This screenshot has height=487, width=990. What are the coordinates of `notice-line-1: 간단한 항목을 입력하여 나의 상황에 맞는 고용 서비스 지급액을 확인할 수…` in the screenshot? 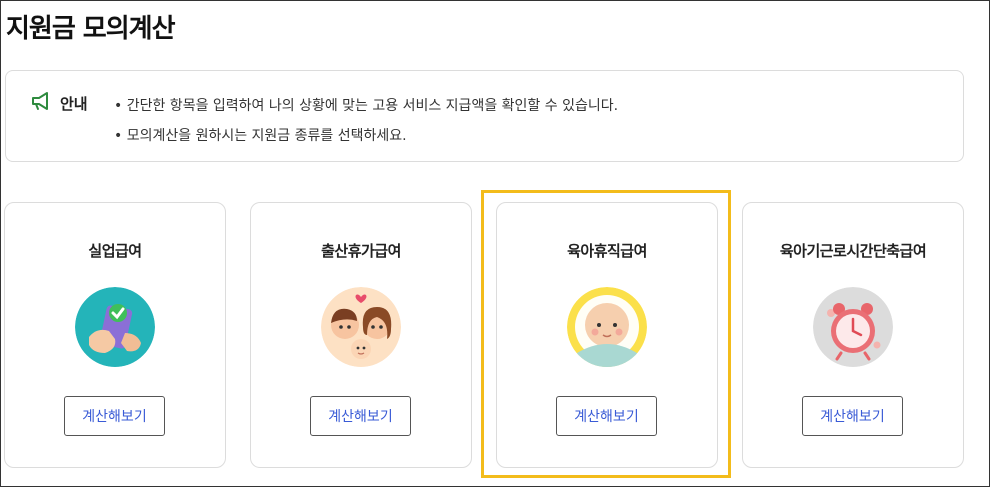 It's located at (366, 106).